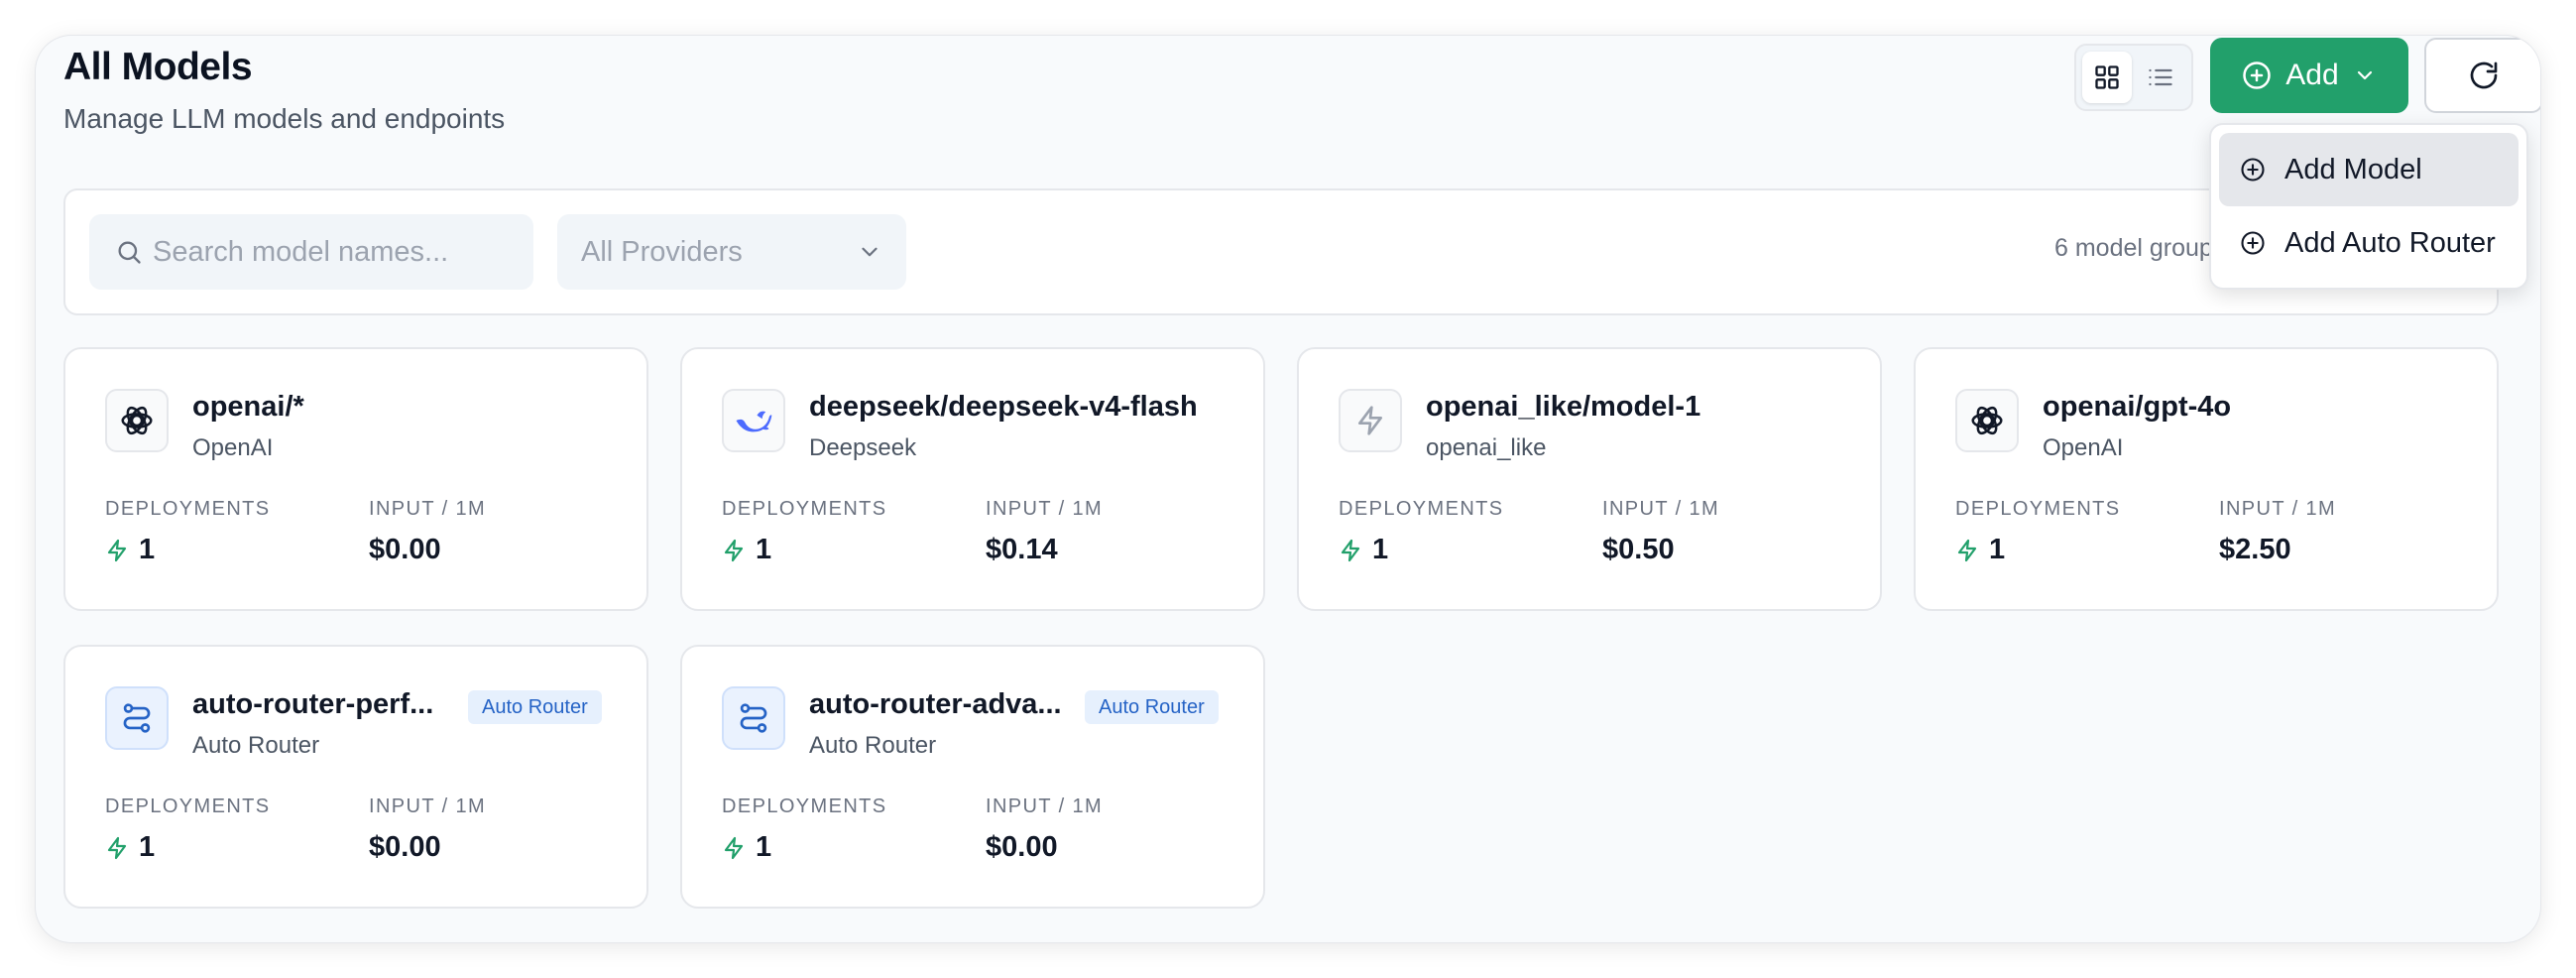 The image size is (2576, 978). What do you see at coordinates (1004, 407) in the screenshot?
I see `model-name: deepseek/deepseek-v4-flash` at bounding box center [1004, 407].